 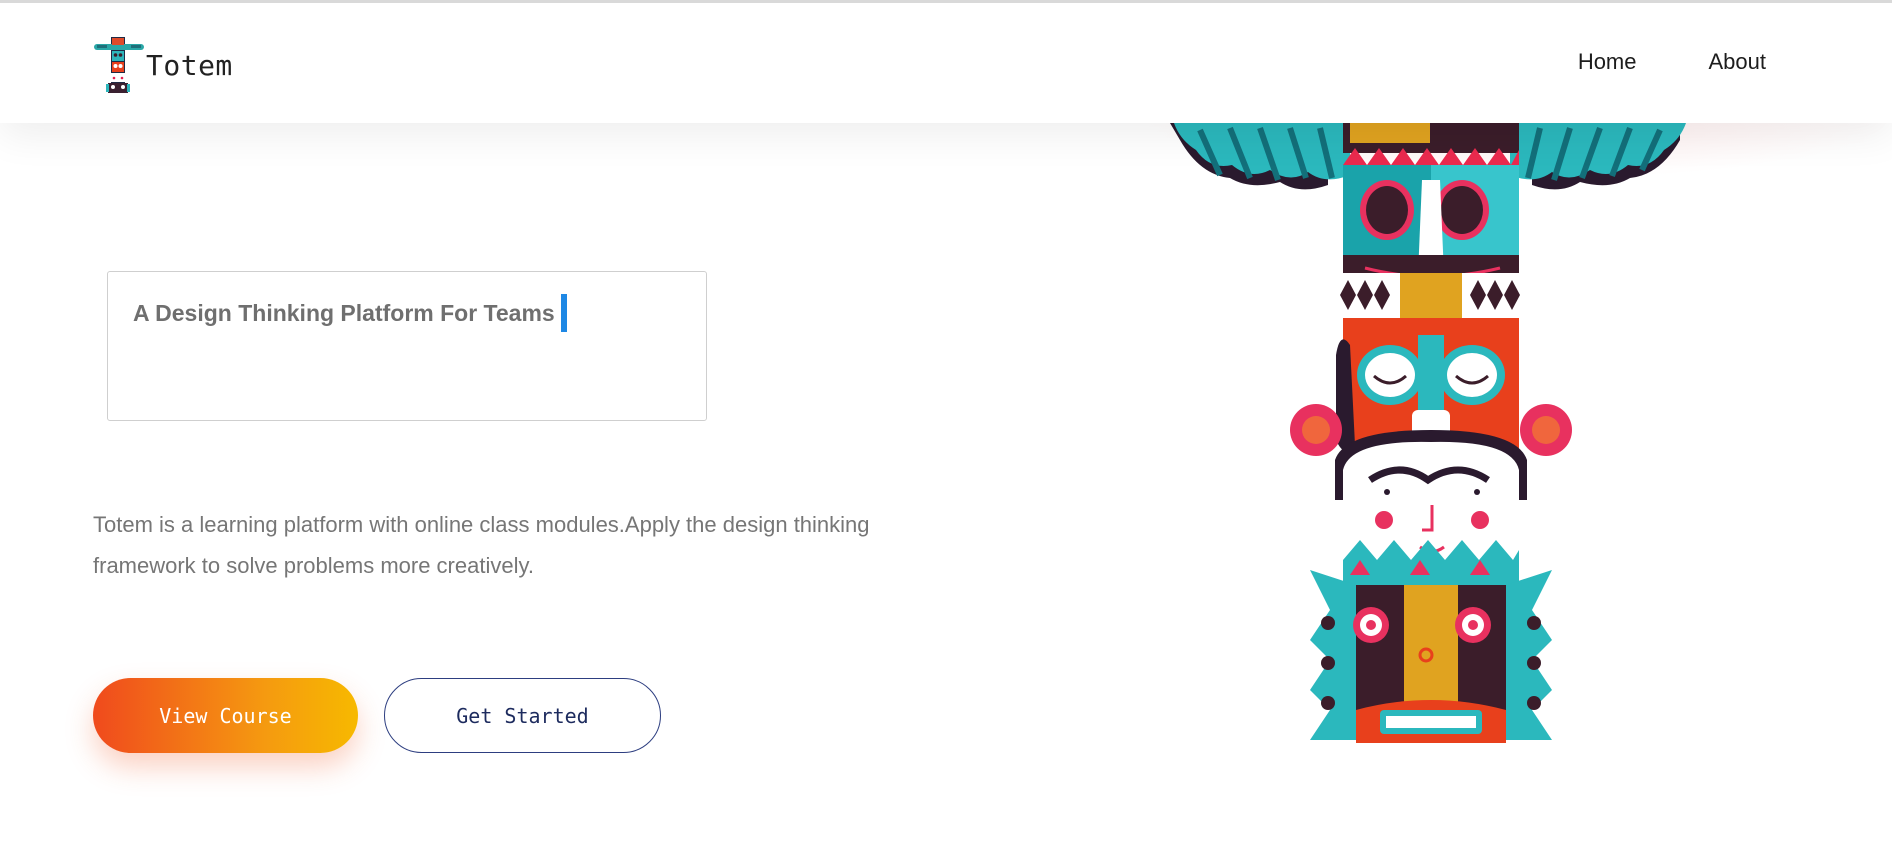 I want to click on totem-bottom-face, so click(x=1431, y=641).